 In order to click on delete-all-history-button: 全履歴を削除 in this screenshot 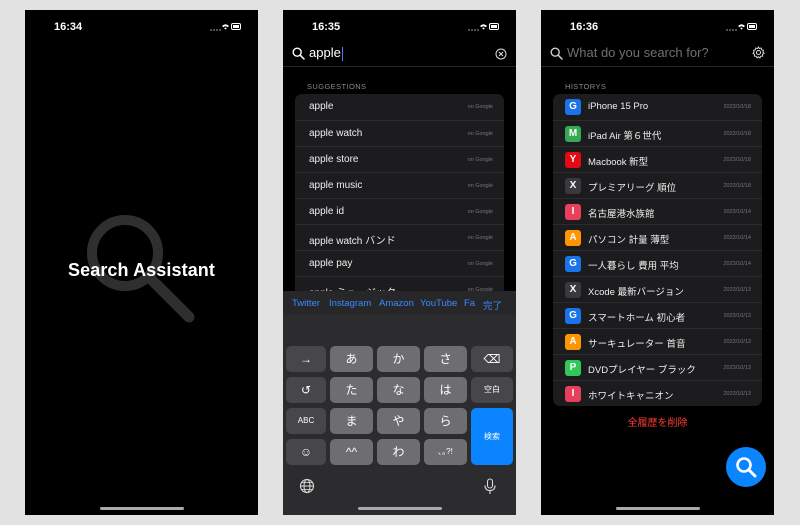, I will do `click(657, 421)`.